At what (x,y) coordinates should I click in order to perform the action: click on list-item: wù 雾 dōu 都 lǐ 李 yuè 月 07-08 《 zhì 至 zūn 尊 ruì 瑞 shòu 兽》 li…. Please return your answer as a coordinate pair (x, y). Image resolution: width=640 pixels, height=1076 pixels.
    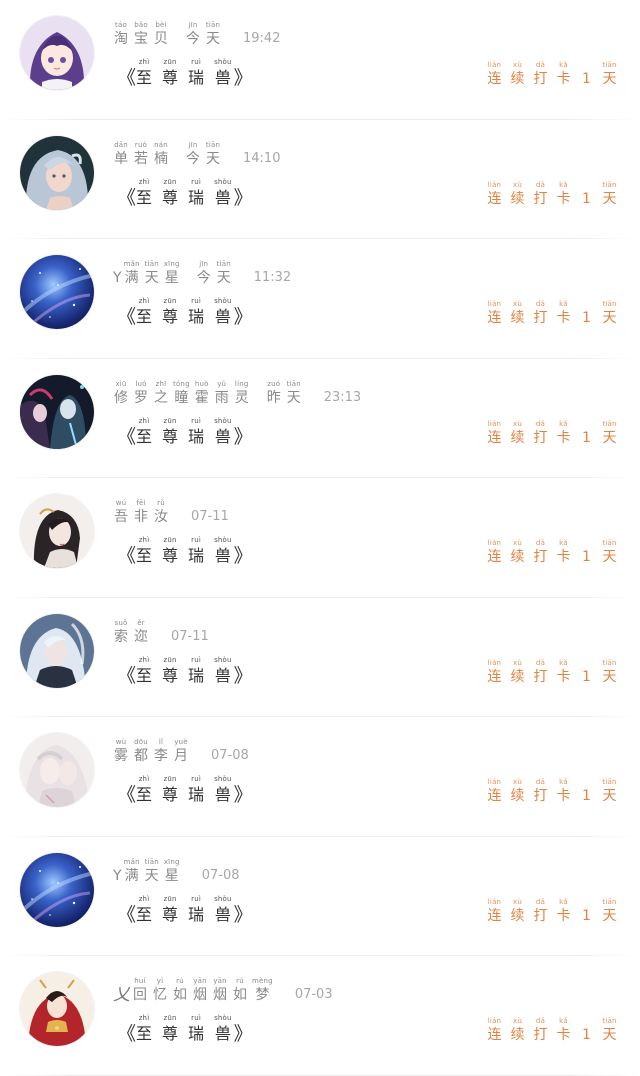
    Looking at the image, I should click on (320, 777).